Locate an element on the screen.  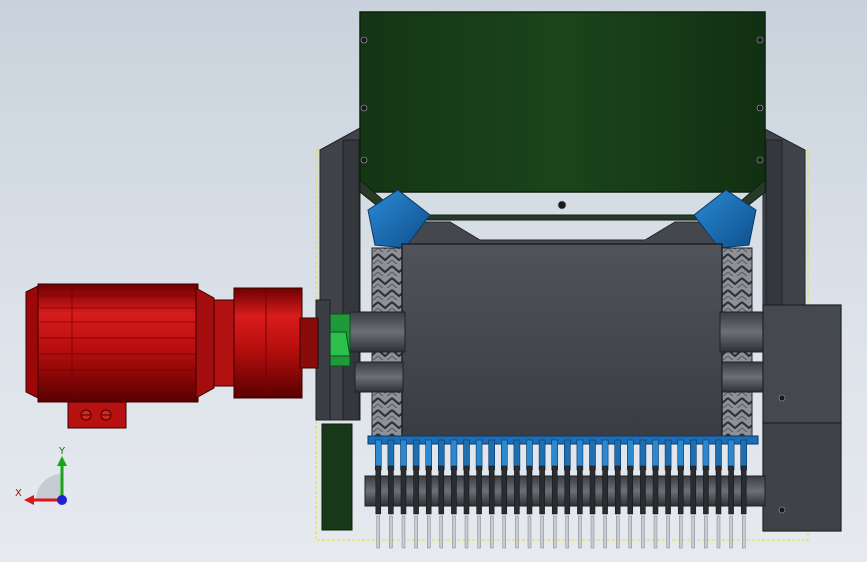
motor-adapter is located at coordinates (225, 343).